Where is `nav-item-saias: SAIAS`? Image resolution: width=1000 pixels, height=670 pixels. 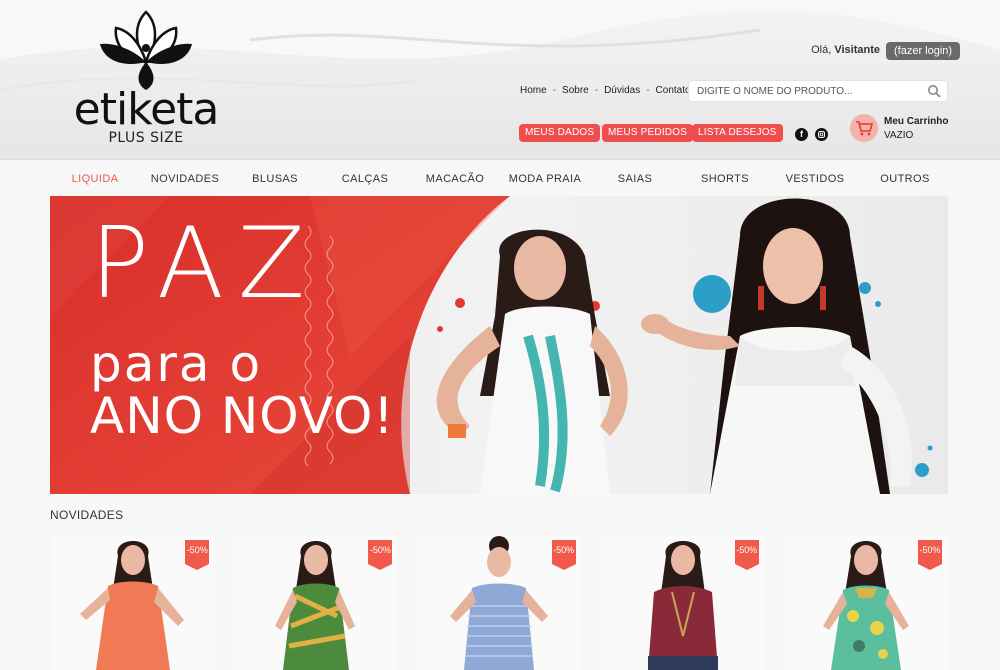
nav-item-saias: SAIAS is located at coordinates (635, 179).